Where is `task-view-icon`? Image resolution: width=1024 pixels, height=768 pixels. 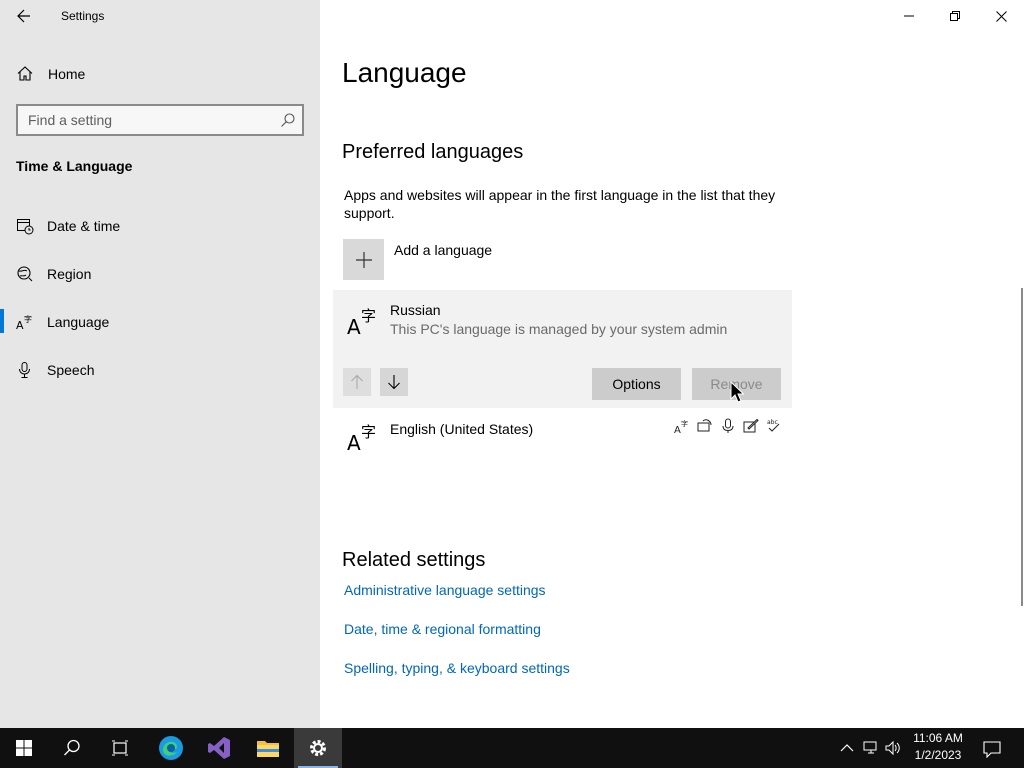
task-view-icon is located at coordinates (120, 748).